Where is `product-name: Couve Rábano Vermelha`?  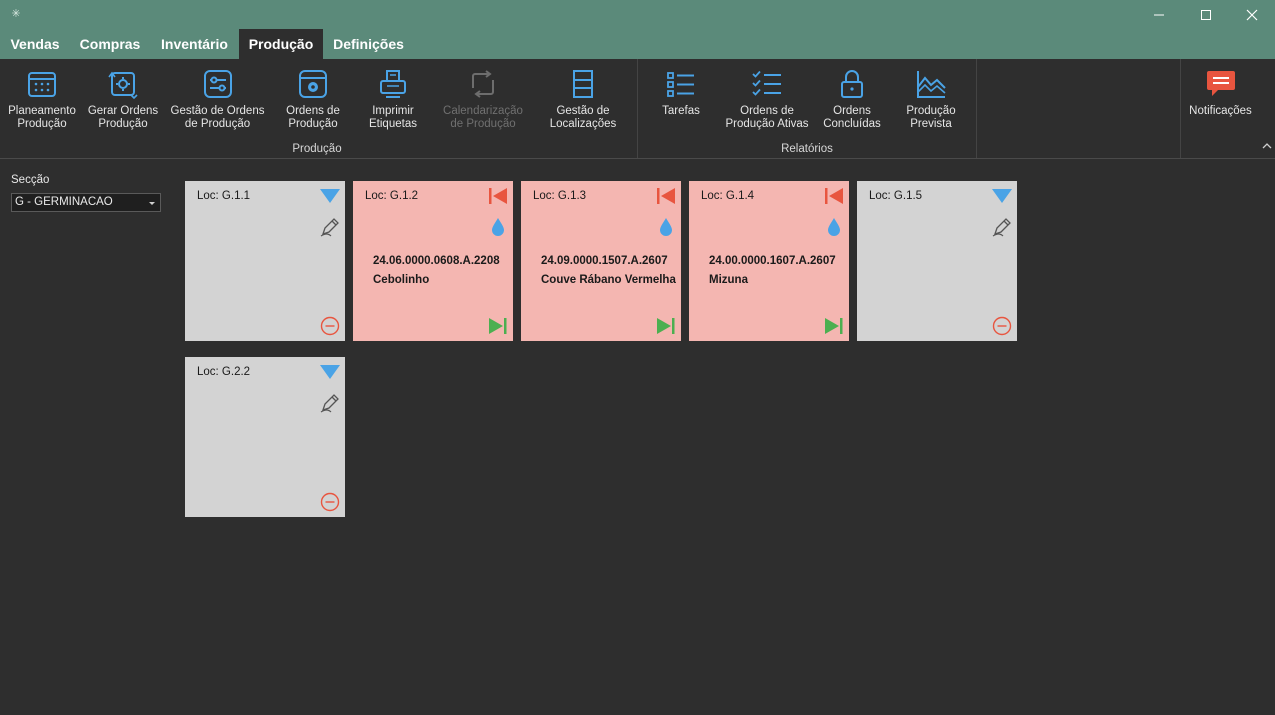 product-name: Couve Rábano Vermelha is located at coordinates (608, 280).